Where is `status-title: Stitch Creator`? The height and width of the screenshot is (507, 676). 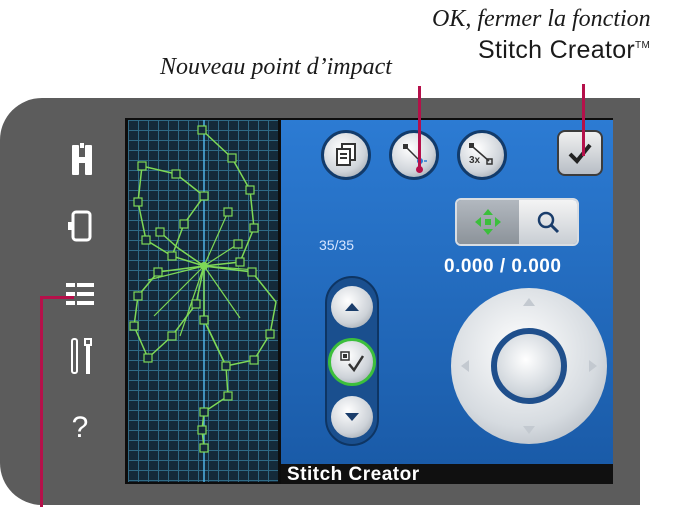 status-title: Stitch Creator is located at coordinates (353, 474).